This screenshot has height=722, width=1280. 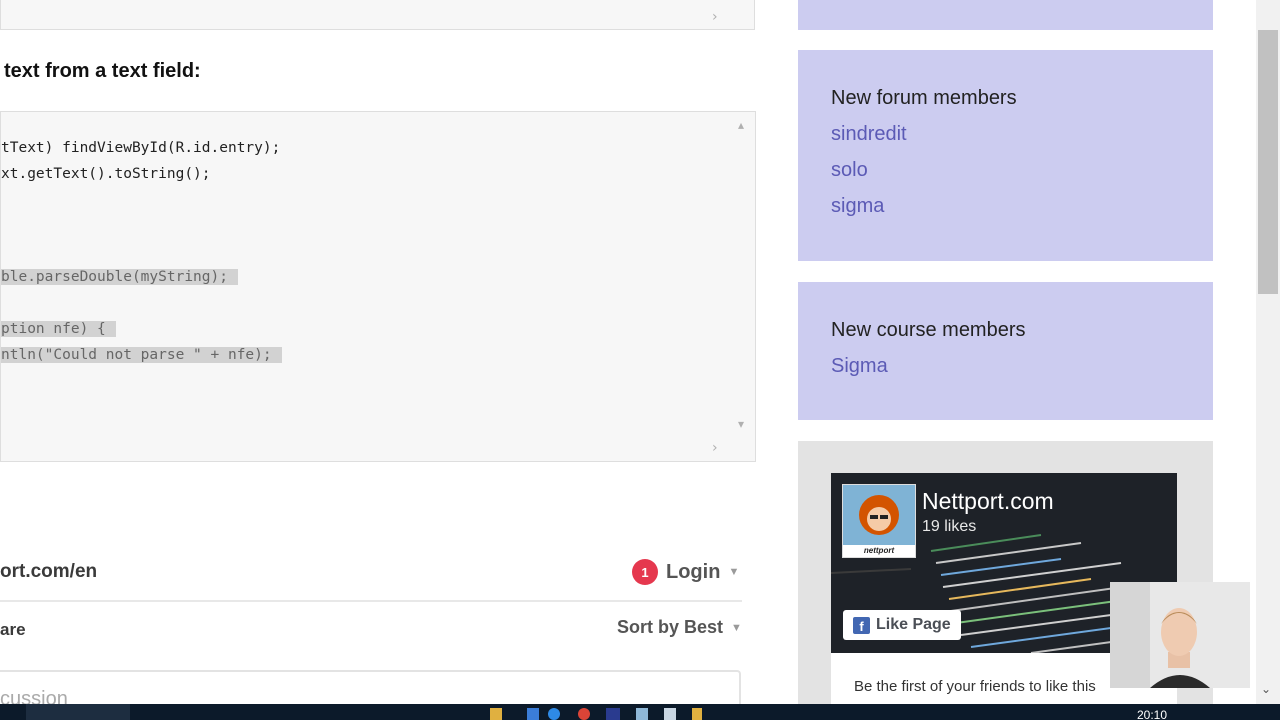 What do you see at coordinates (119, 277) in the screenshot?
I see `code-line-selected: ble.parseDouble(myString);` at bounding box center [119, 277].